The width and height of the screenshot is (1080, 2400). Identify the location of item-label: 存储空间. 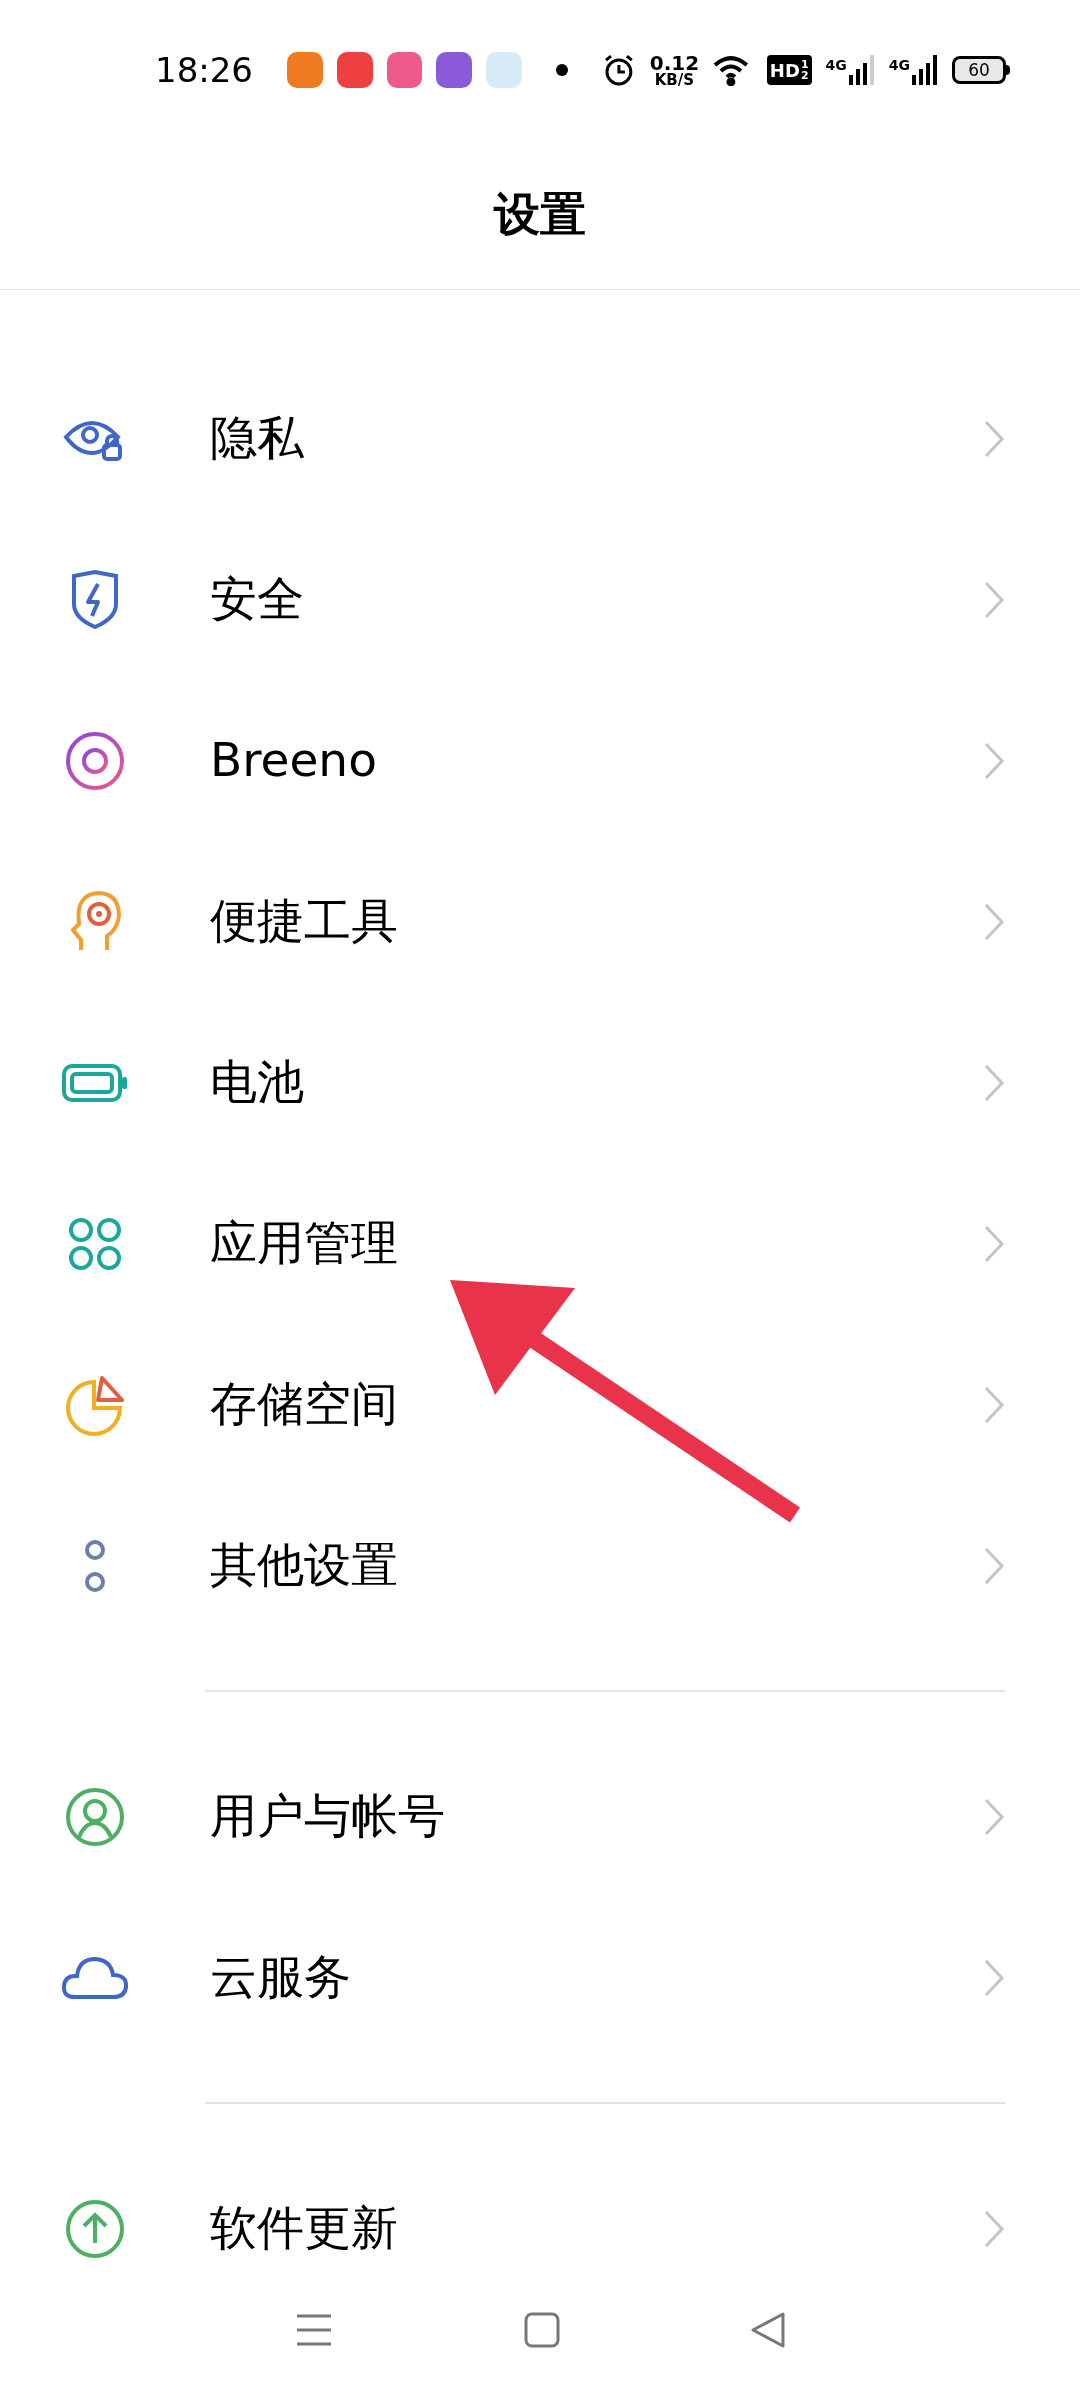
(304, 1404).